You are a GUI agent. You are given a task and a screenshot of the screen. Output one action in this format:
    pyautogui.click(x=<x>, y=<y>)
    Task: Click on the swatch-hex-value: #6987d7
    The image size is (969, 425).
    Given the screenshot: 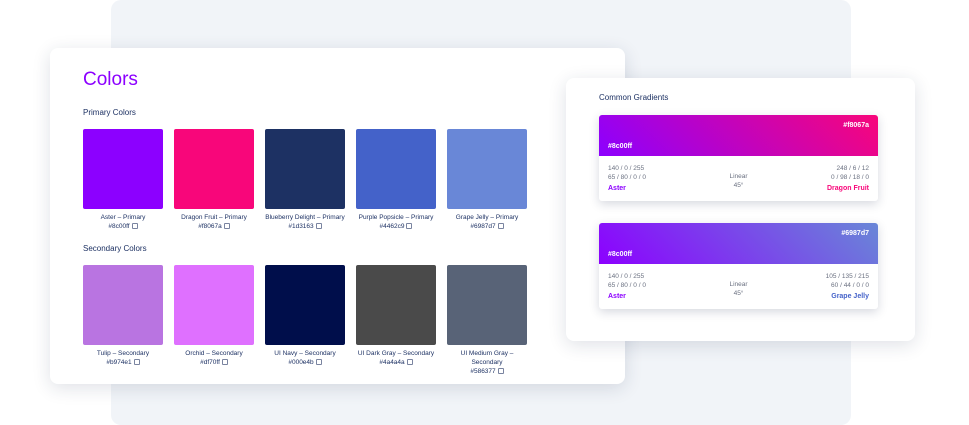 What is the action you would take?
    pyautogui.click(x=483, y=226)
    